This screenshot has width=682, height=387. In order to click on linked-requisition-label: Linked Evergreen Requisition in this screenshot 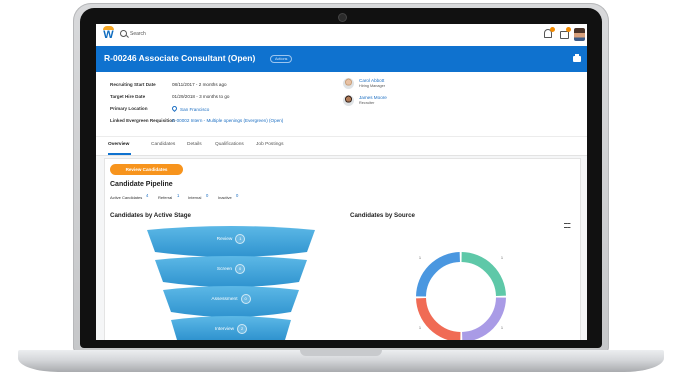, I will do `click(142, 120)`.